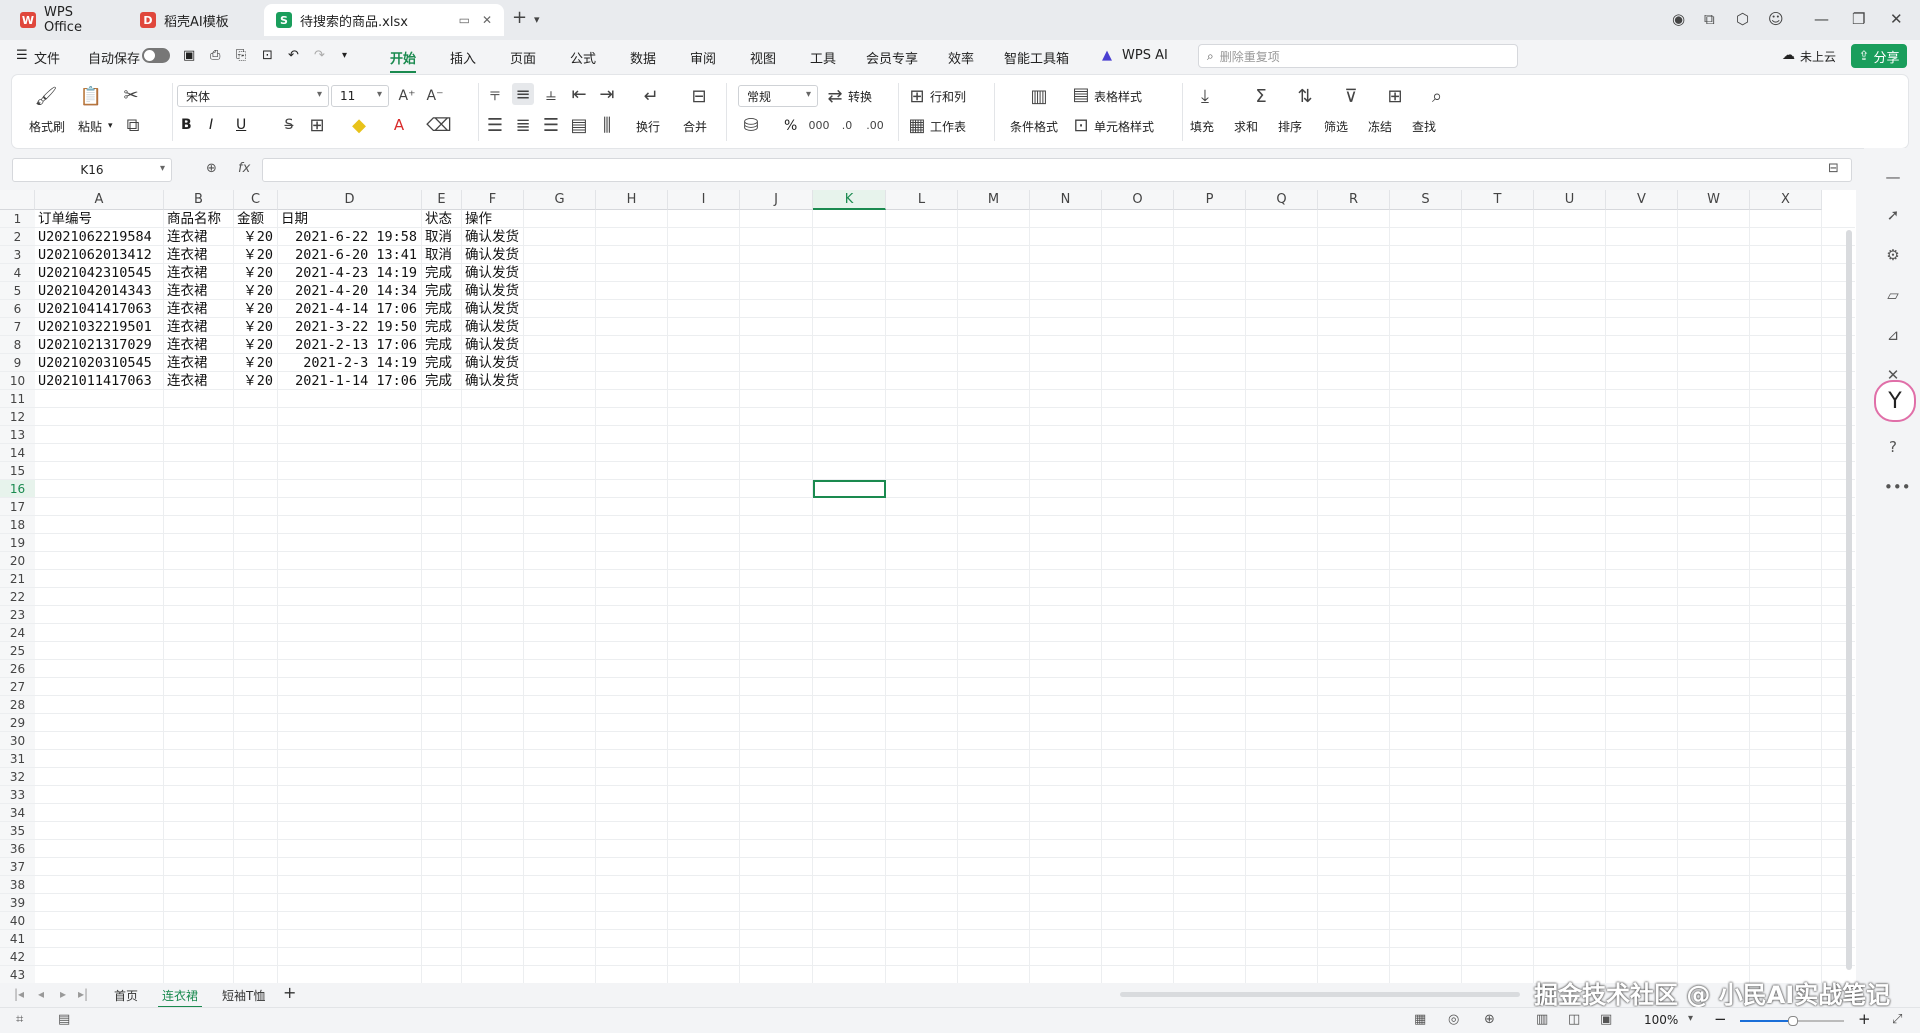 The height and width of the screenshot is (1033, 1920). Describe the element at coordinates (193, 20) in the screenshot. I see `tab-daoke-ai-template: D 稻壳AI模板` at that location.